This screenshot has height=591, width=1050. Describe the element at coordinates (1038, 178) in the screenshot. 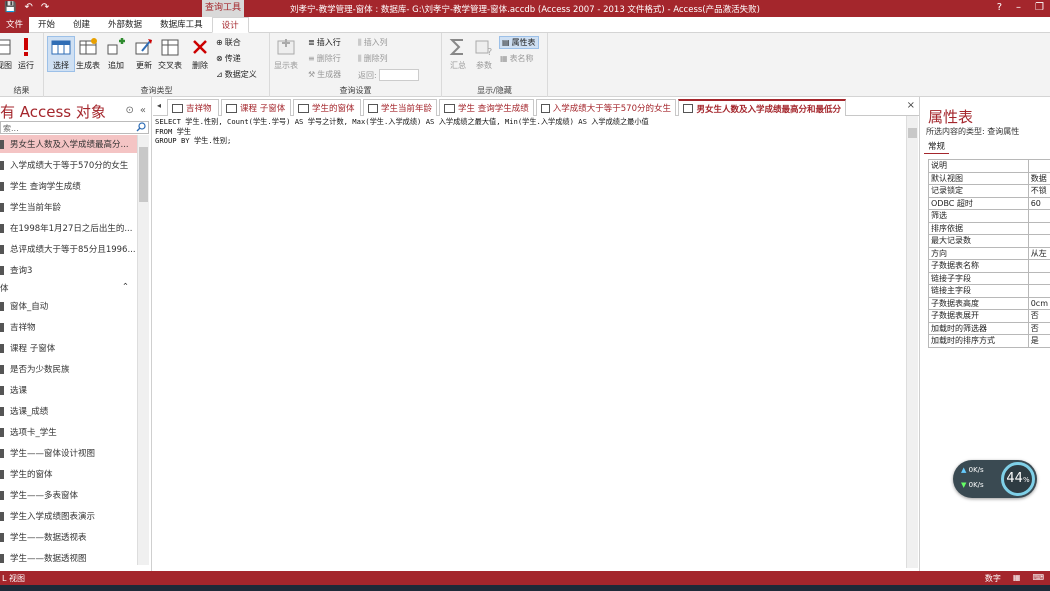

I see `property-value: 数据` at that location.